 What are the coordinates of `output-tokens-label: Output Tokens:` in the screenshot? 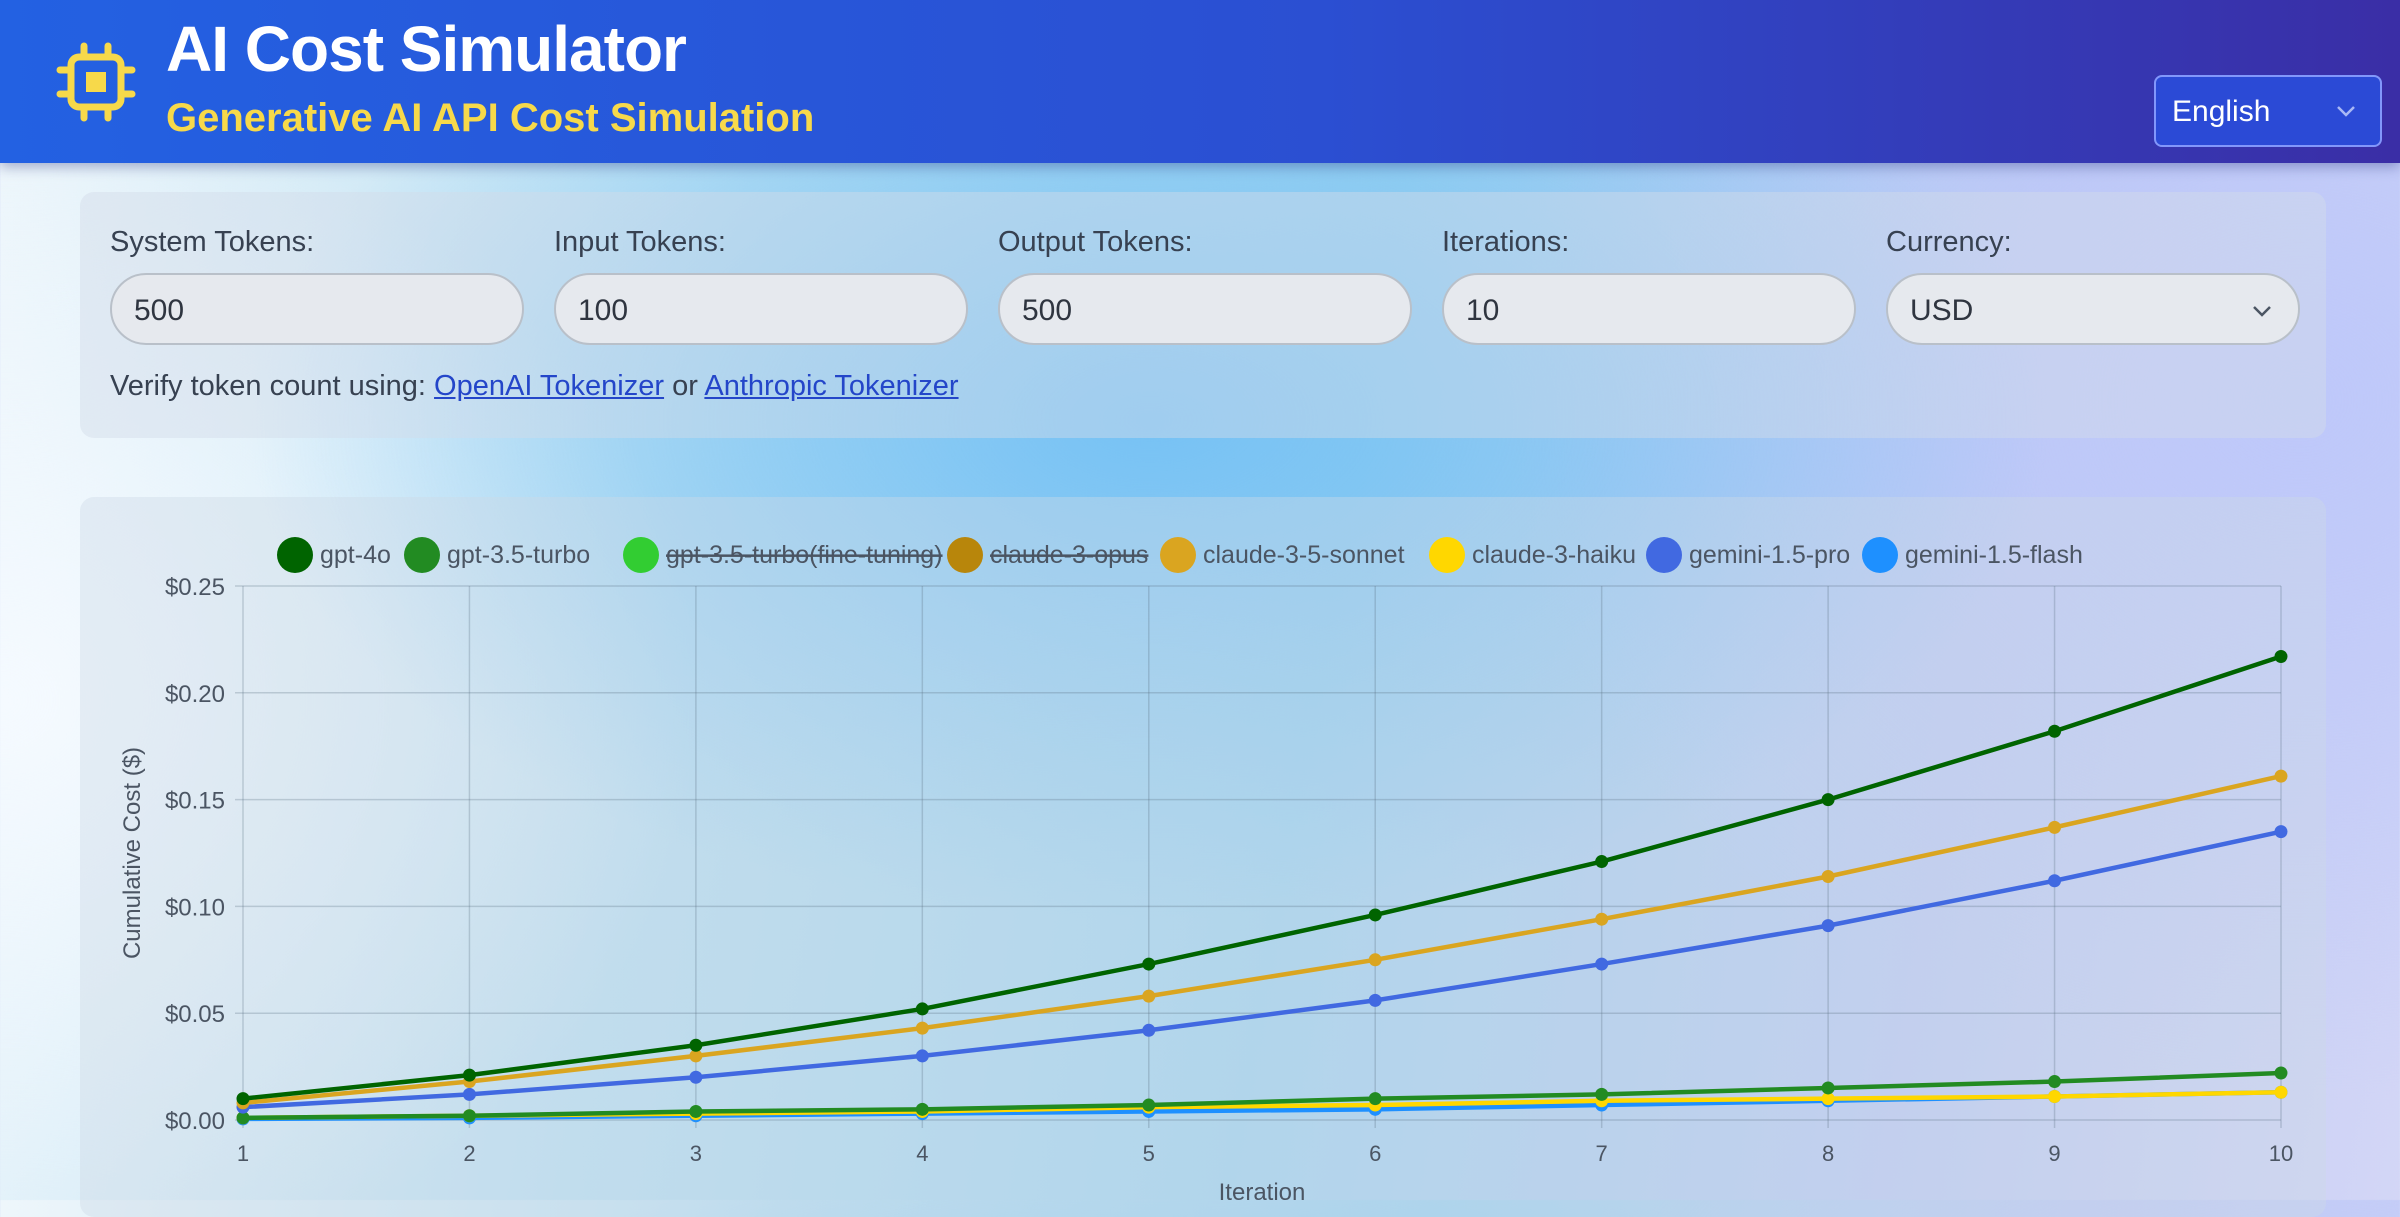 It's located at (1095, 242).